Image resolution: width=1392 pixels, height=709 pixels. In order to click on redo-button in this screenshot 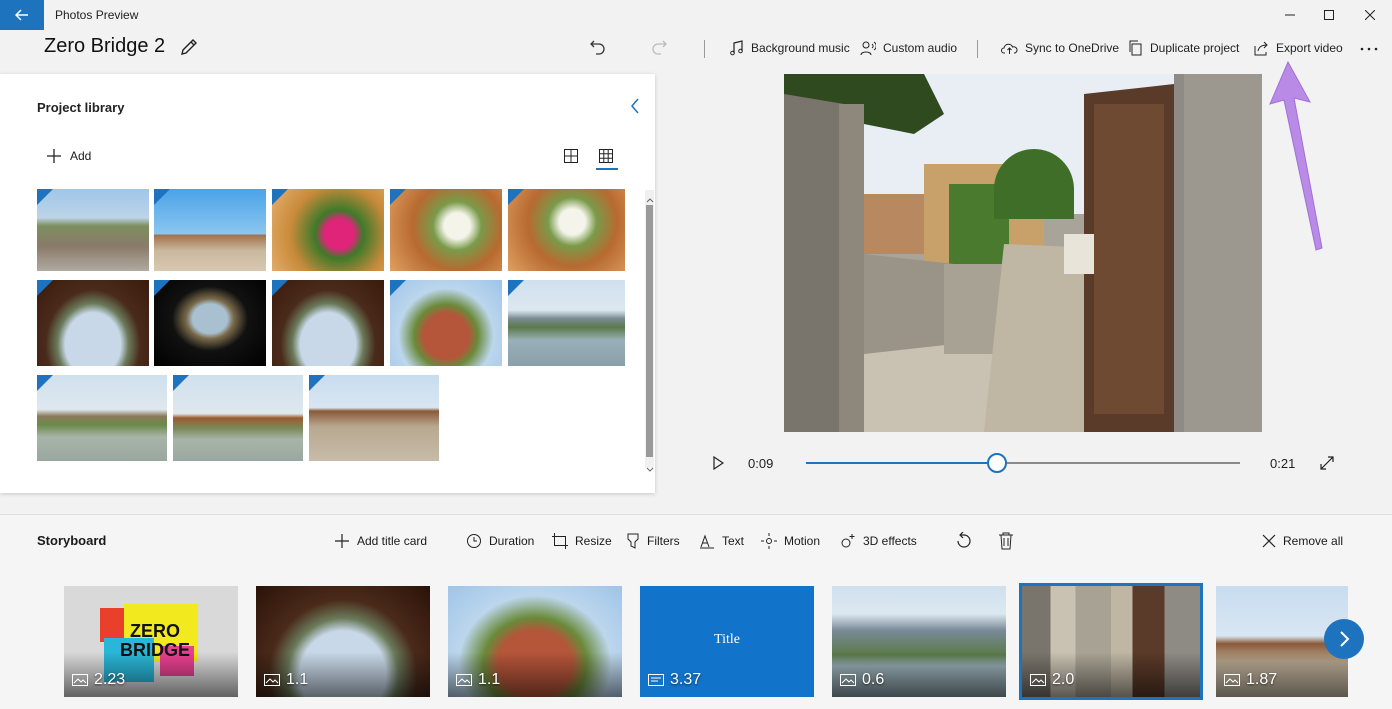, I will do `click(659, 49)`.